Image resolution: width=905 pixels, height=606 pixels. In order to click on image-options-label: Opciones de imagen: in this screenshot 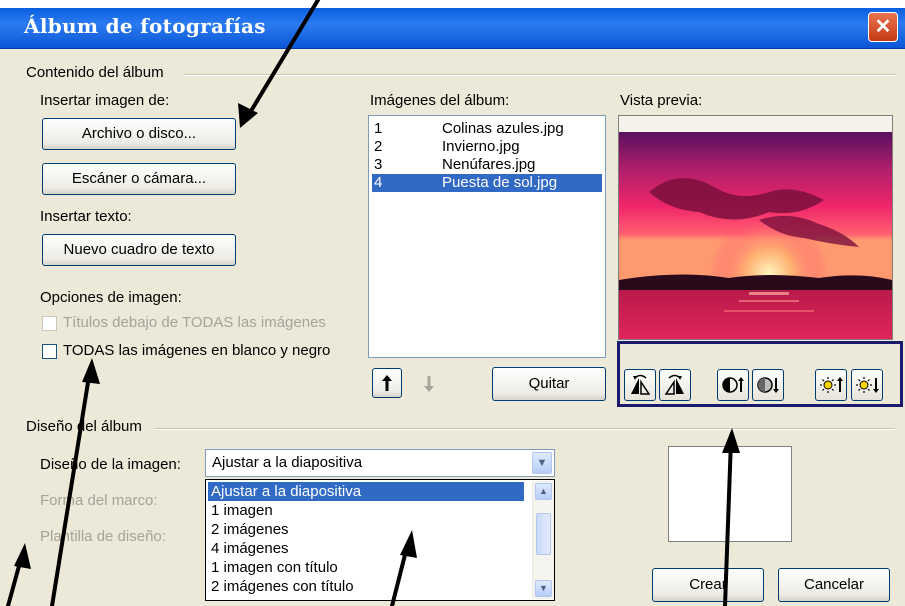, I will do `click(111, 297)`.